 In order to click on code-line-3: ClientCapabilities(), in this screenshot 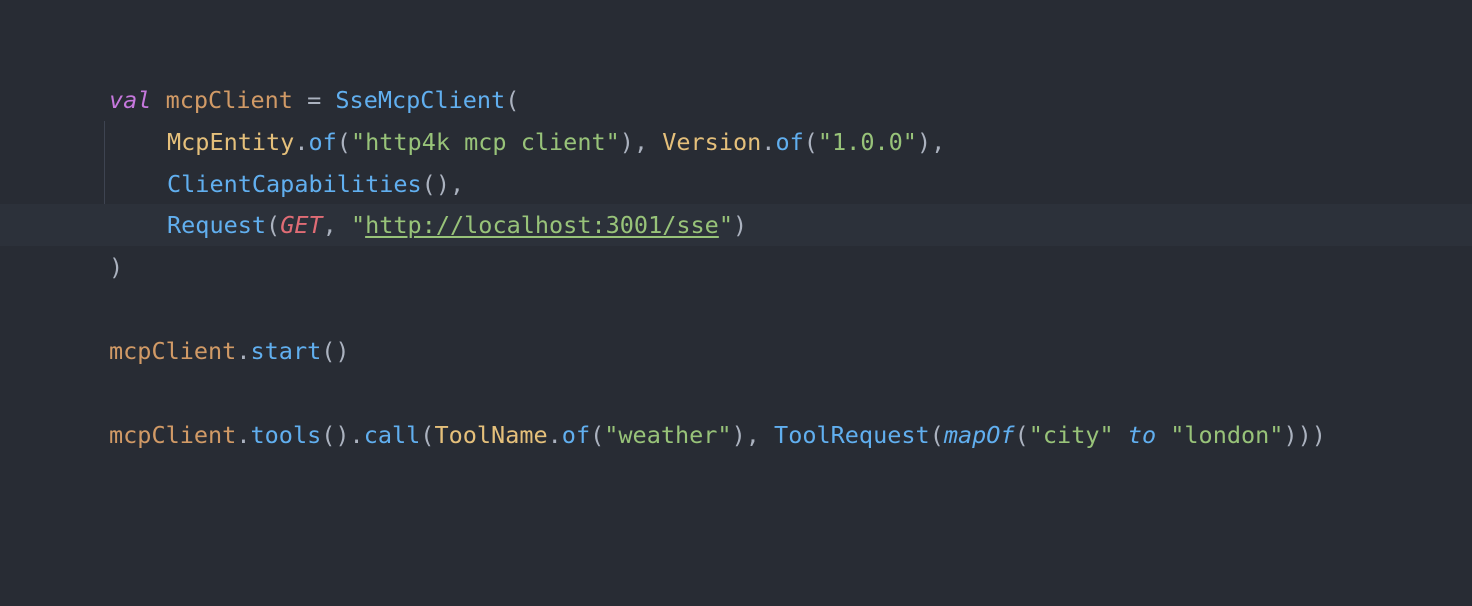, I will do `click(736, 184)`.